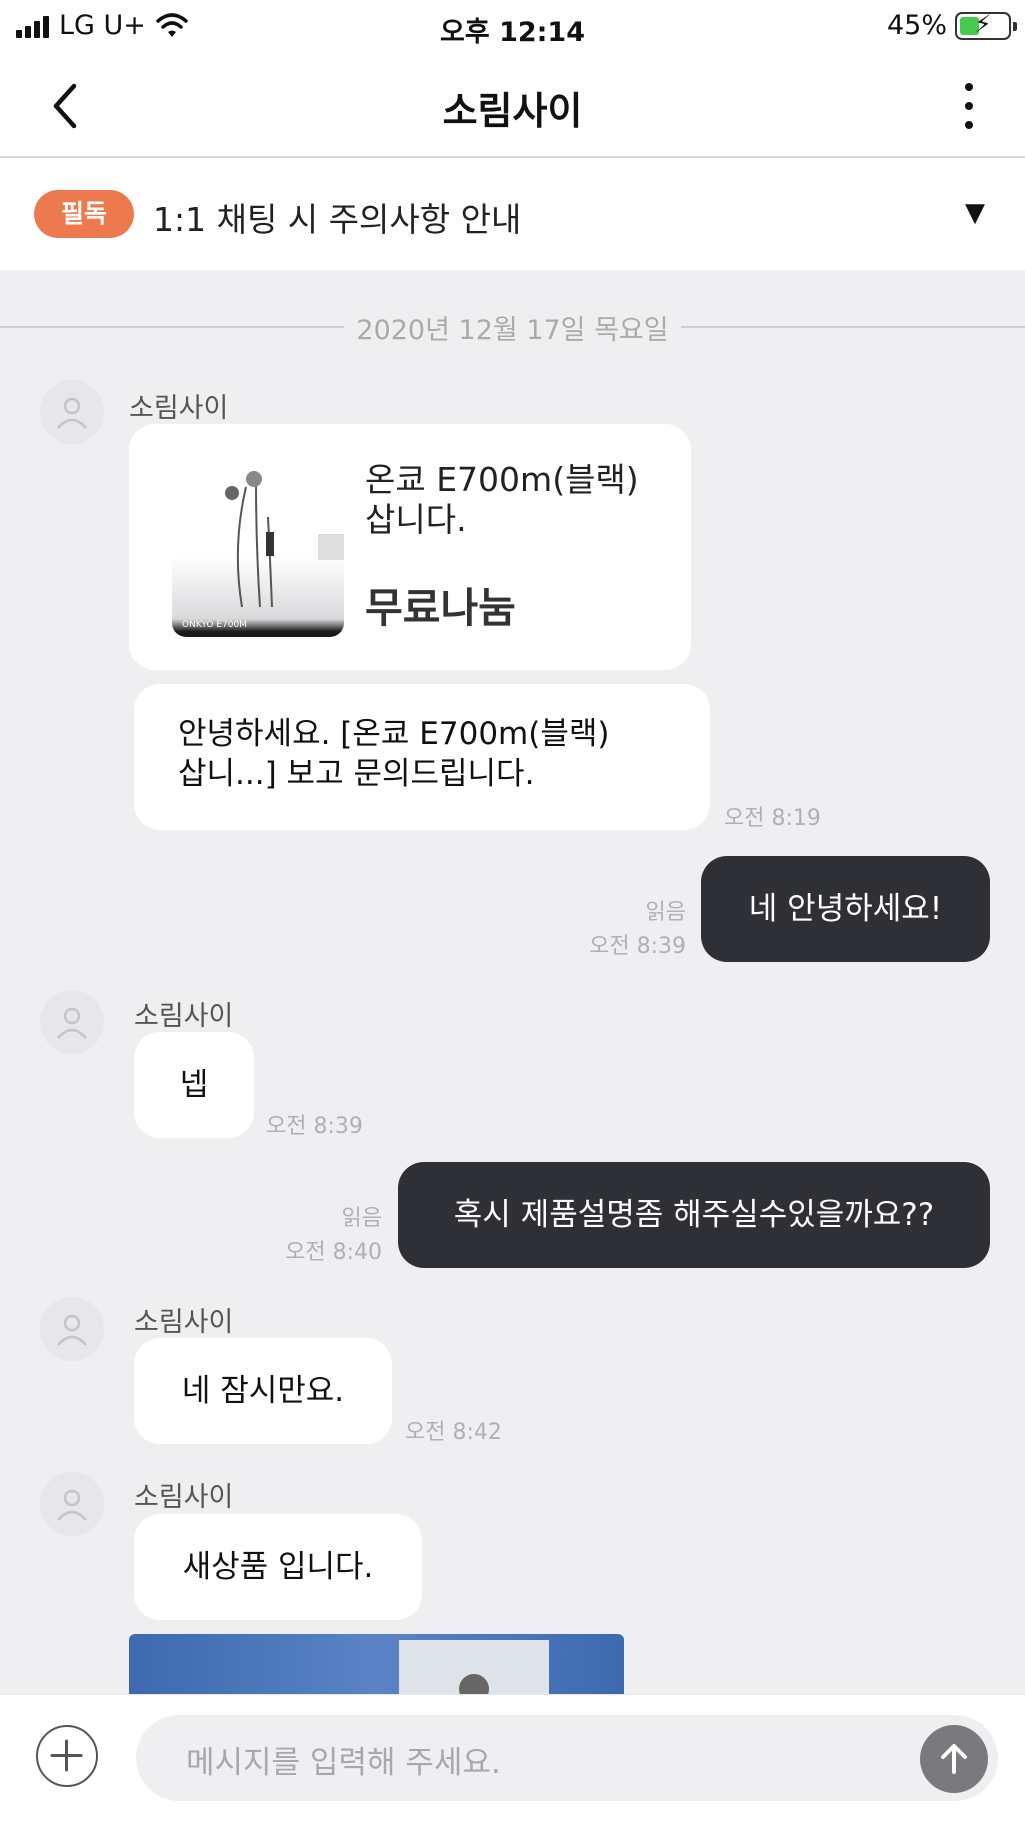 This screenshot has width=1025, height=1822. I want to click on message-time: 오전 8:19, so click(772, 818).